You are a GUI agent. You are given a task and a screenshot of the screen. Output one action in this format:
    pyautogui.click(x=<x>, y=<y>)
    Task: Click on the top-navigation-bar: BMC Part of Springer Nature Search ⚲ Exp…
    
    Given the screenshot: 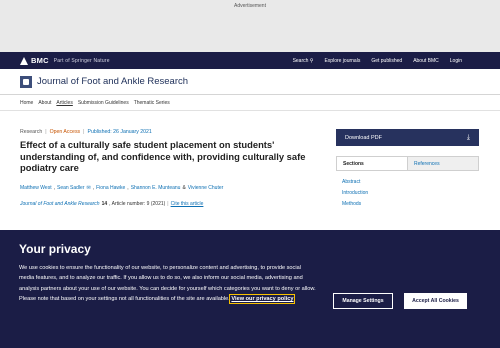 What is the action you would take?
    pyautogui.click(x=250, y=60)
    